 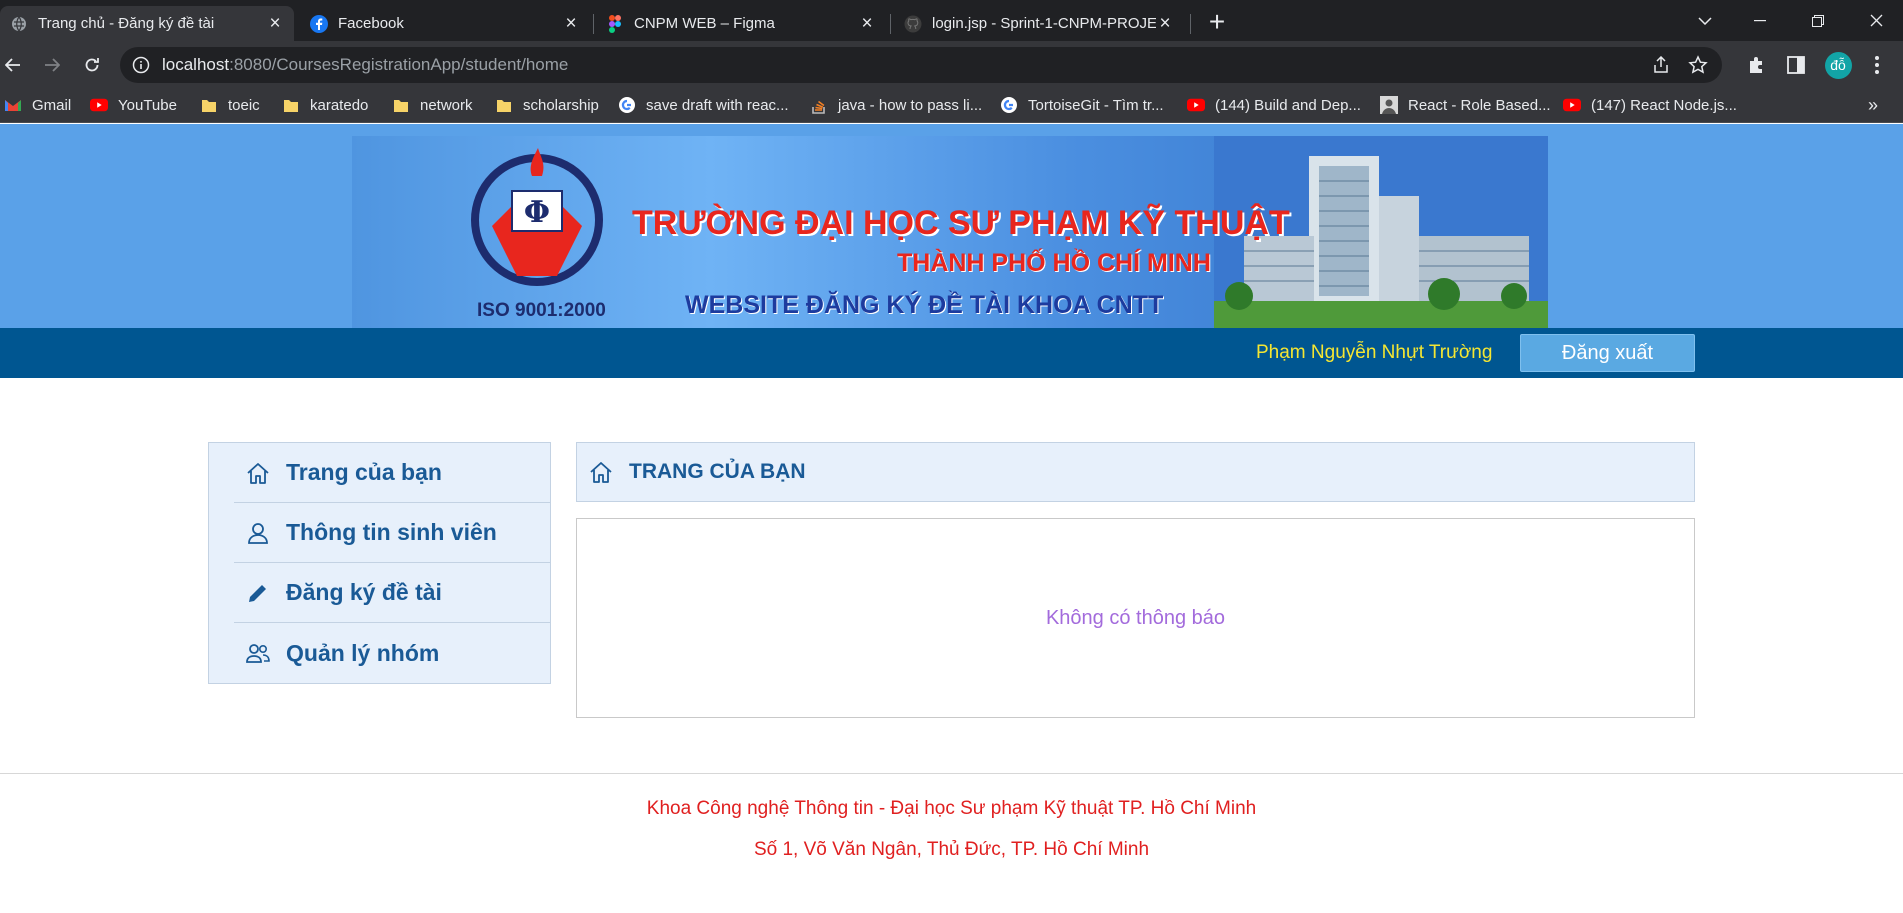 I want to click on tab-github: login.jsp - Sprint-1-CNPM-PROJE ×, so click(x=1039, y=23).